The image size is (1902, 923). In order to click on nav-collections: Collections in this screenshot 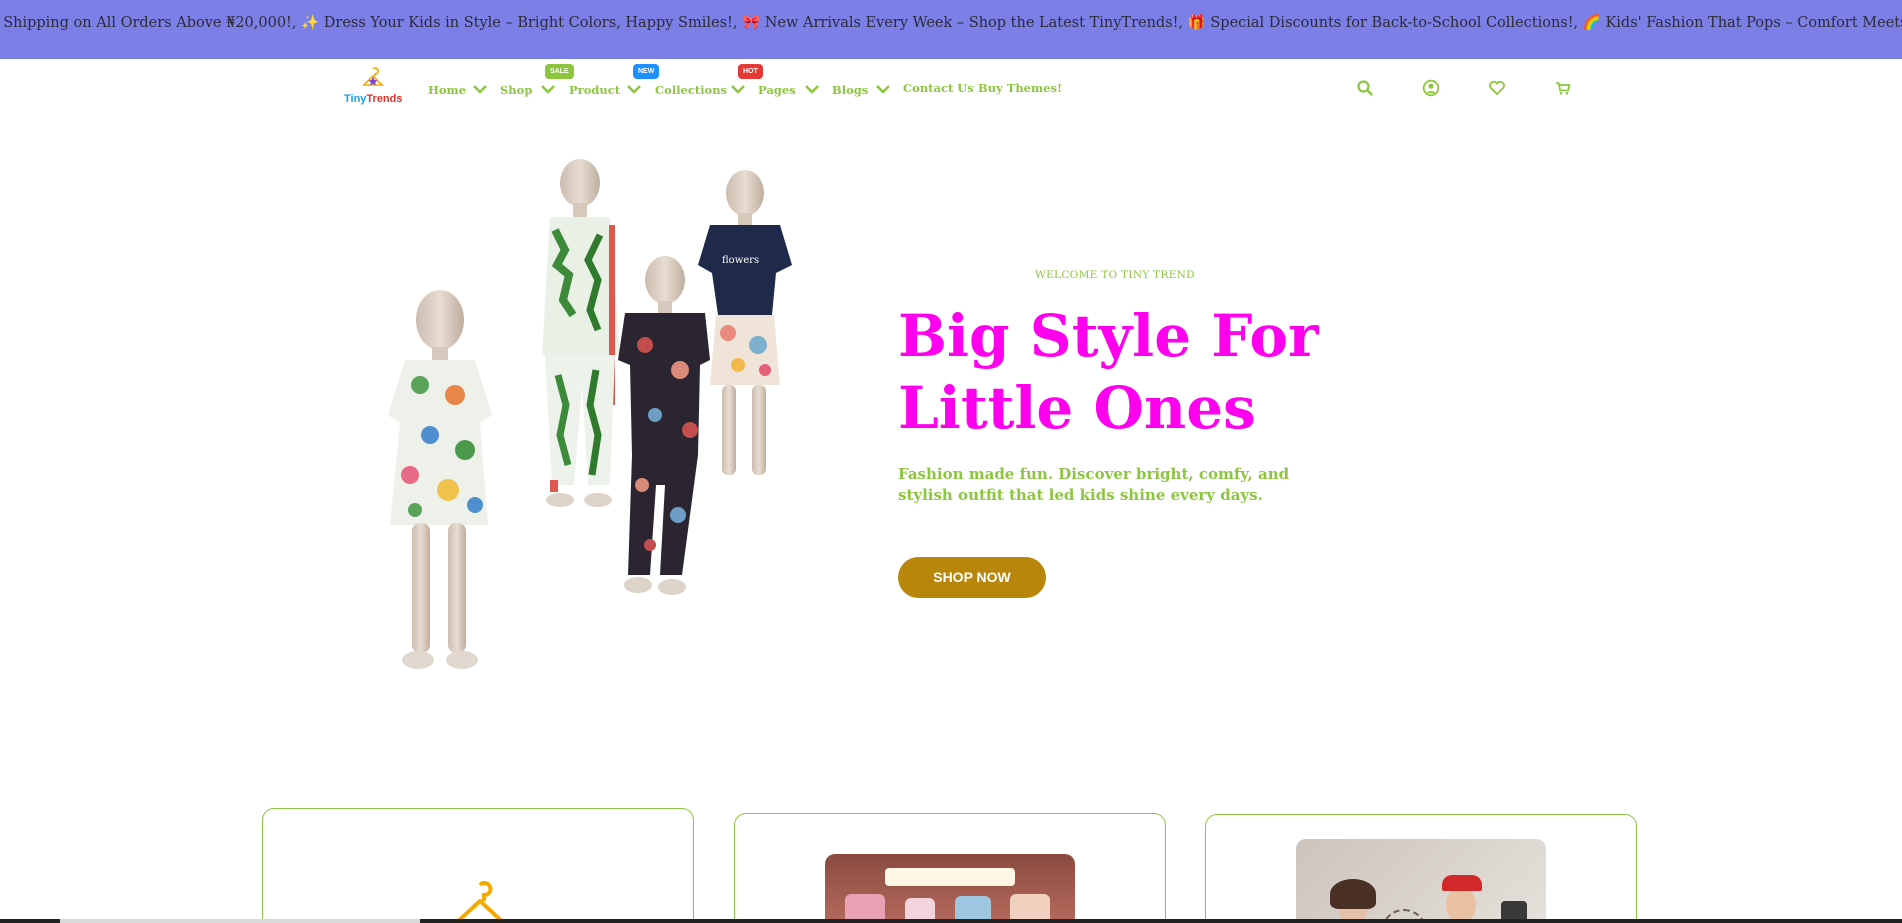, I will do `click(691, 90)`.